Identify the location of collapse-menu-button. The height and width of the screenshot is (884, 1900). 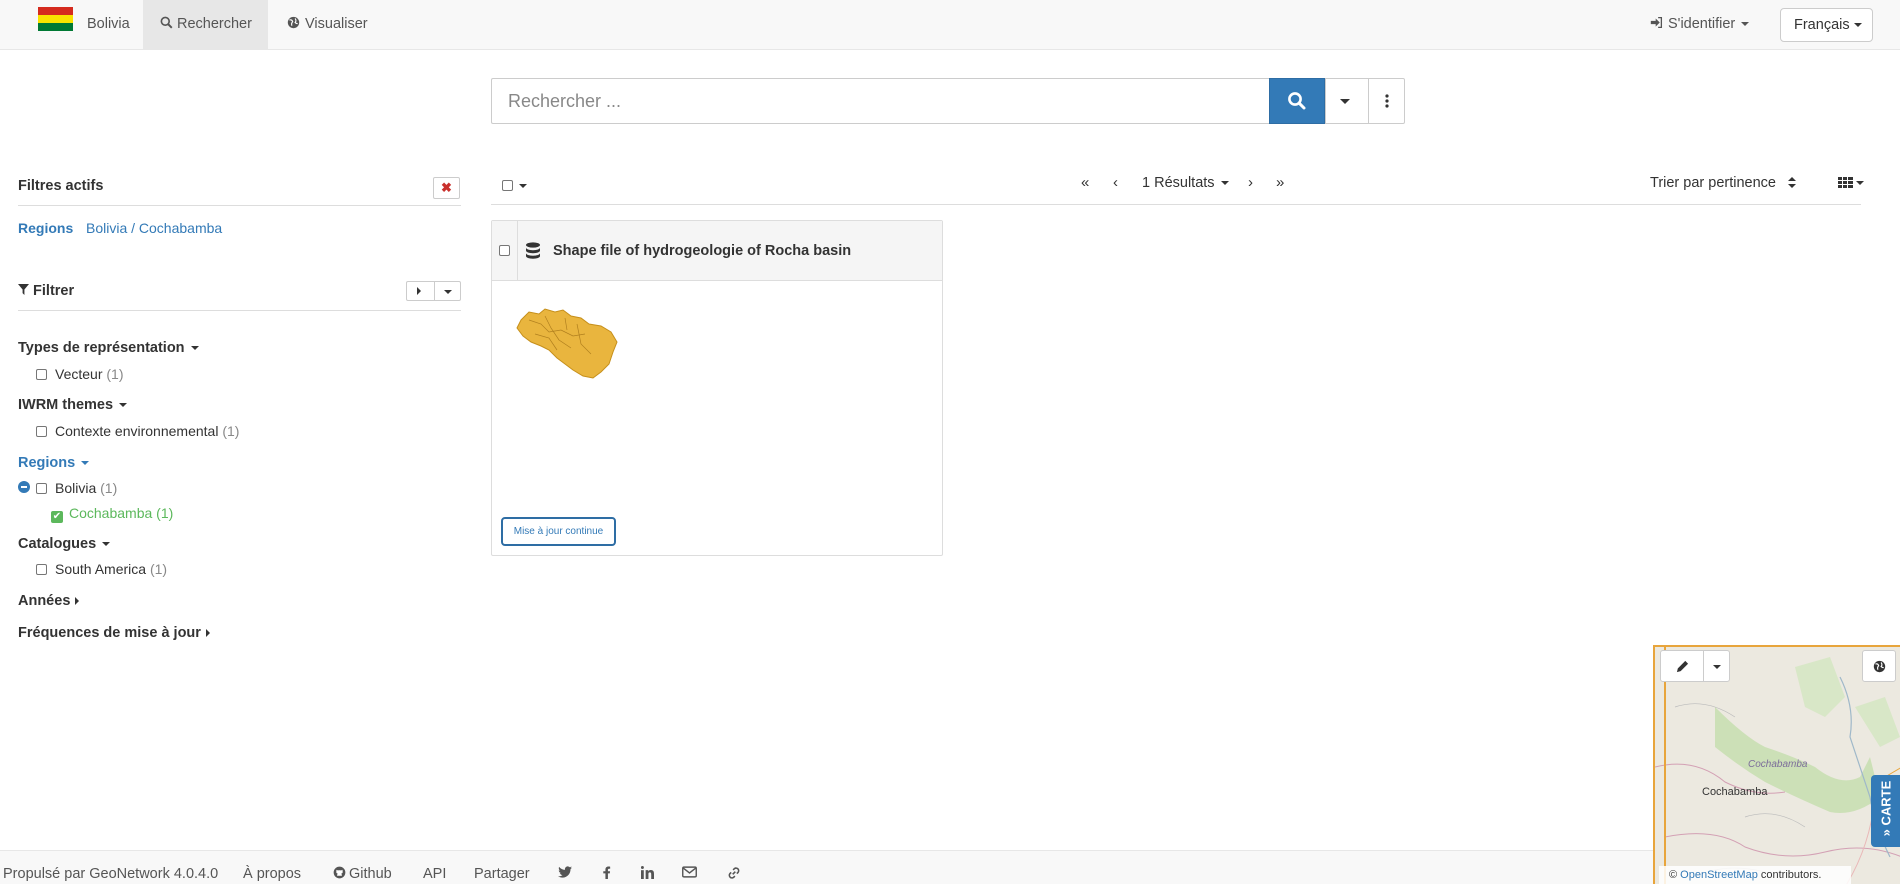
(448, 292).